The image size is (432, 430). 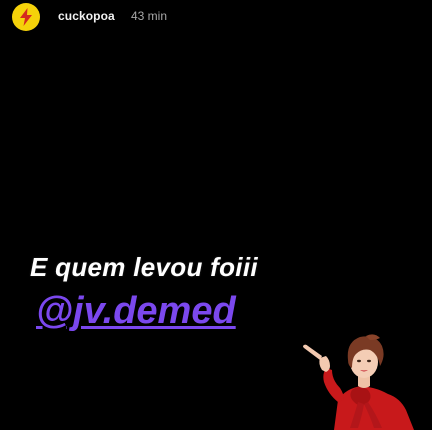 What do you see at coordinates (358, 382) in the screenshot?
I see `pointing-woman-sticker` at bounding box center [358, 382].